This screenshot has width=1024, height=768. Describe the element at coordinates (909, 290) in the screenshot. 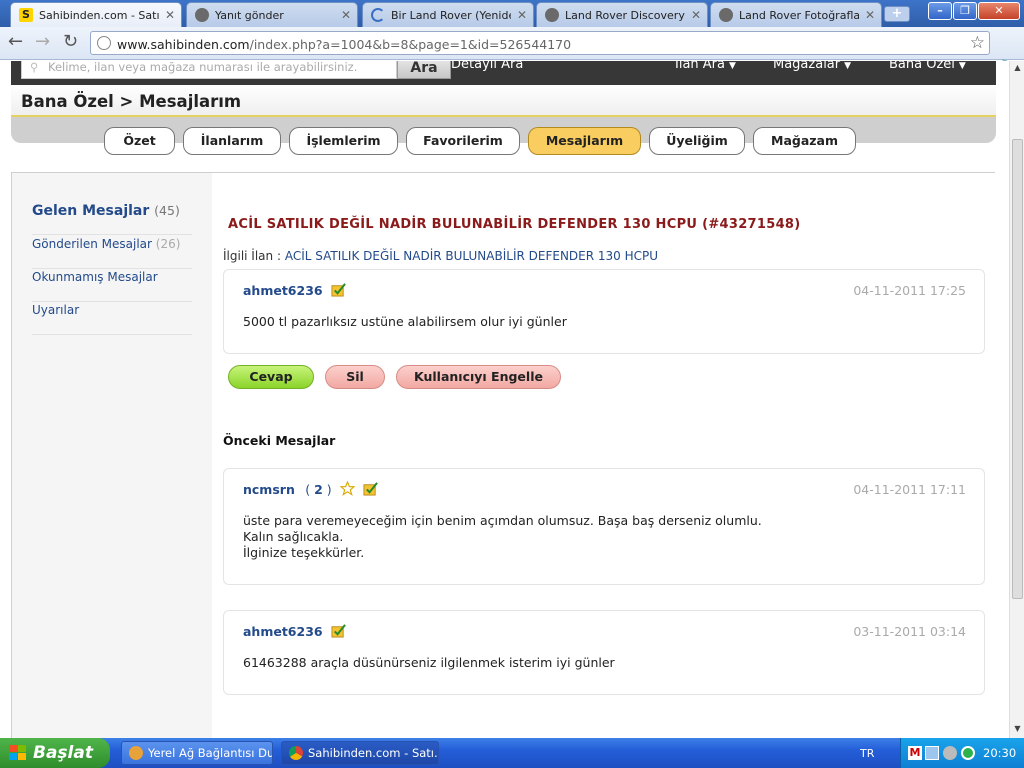

I see `message-date: 04-11-2011 17:25` at that location.